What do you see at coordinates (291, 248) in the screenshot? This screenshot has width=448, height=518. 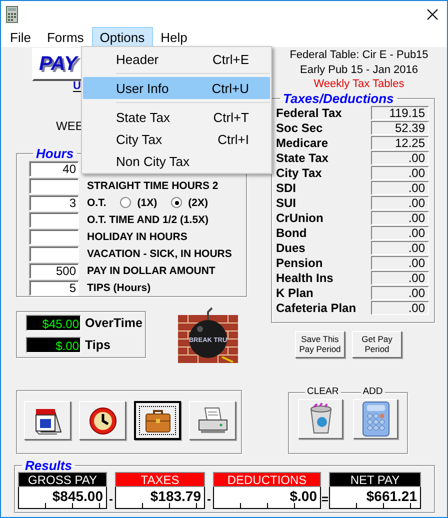 I see `tax-label: Dues` at bounding box center [291, 248].